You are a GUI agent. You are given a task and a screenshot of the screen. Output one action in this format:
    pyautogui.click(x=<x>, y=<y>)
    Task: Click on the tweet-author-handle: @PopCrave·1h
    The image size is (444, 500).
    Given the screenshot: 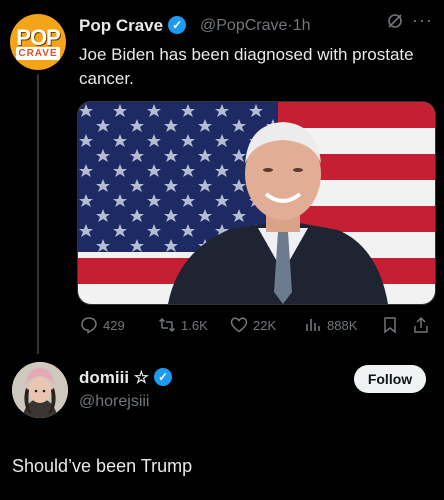 What is the action you would take?
    pyautogui.click(x=255, y=26)
    